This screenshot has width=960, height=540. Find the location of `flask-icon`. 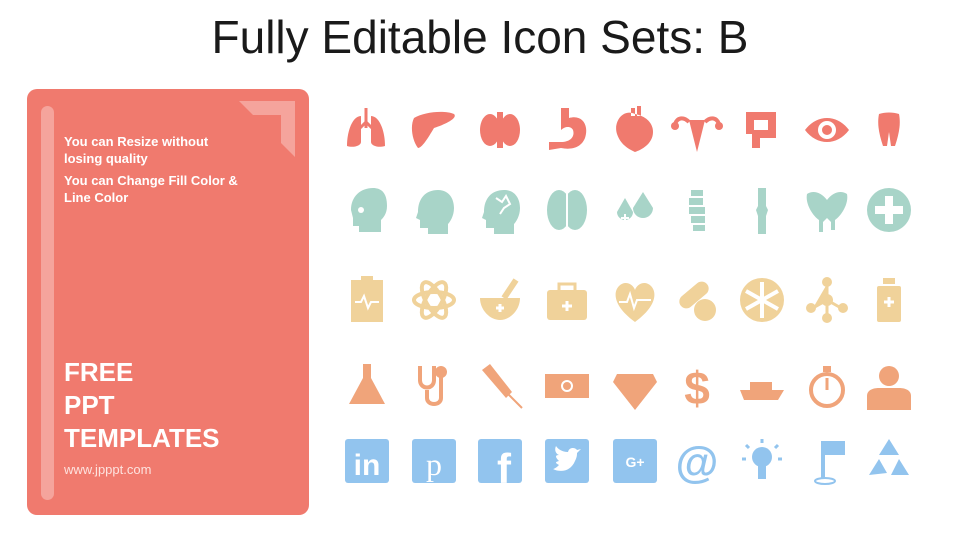

flask-icon is located at coordinates (367, 386).